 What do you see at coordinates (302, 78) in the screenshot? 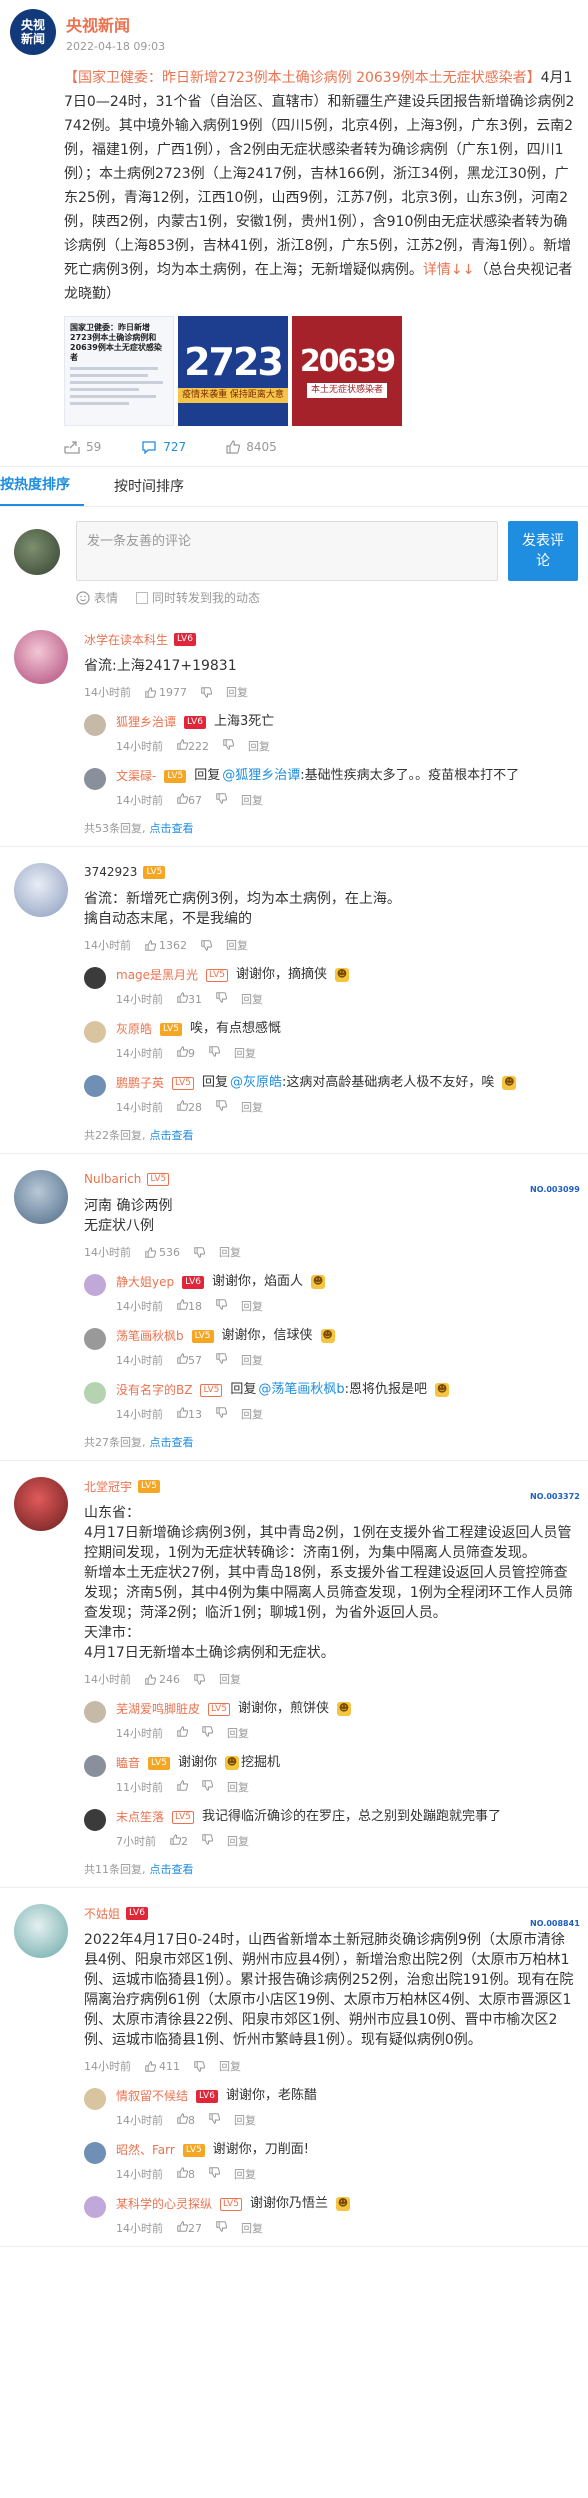
I see `post-hashtag: 【国家卫健委：昨日新增2723例本土确诊病例 20639例本土无症状感染者】` at bounding box center [302, 78].